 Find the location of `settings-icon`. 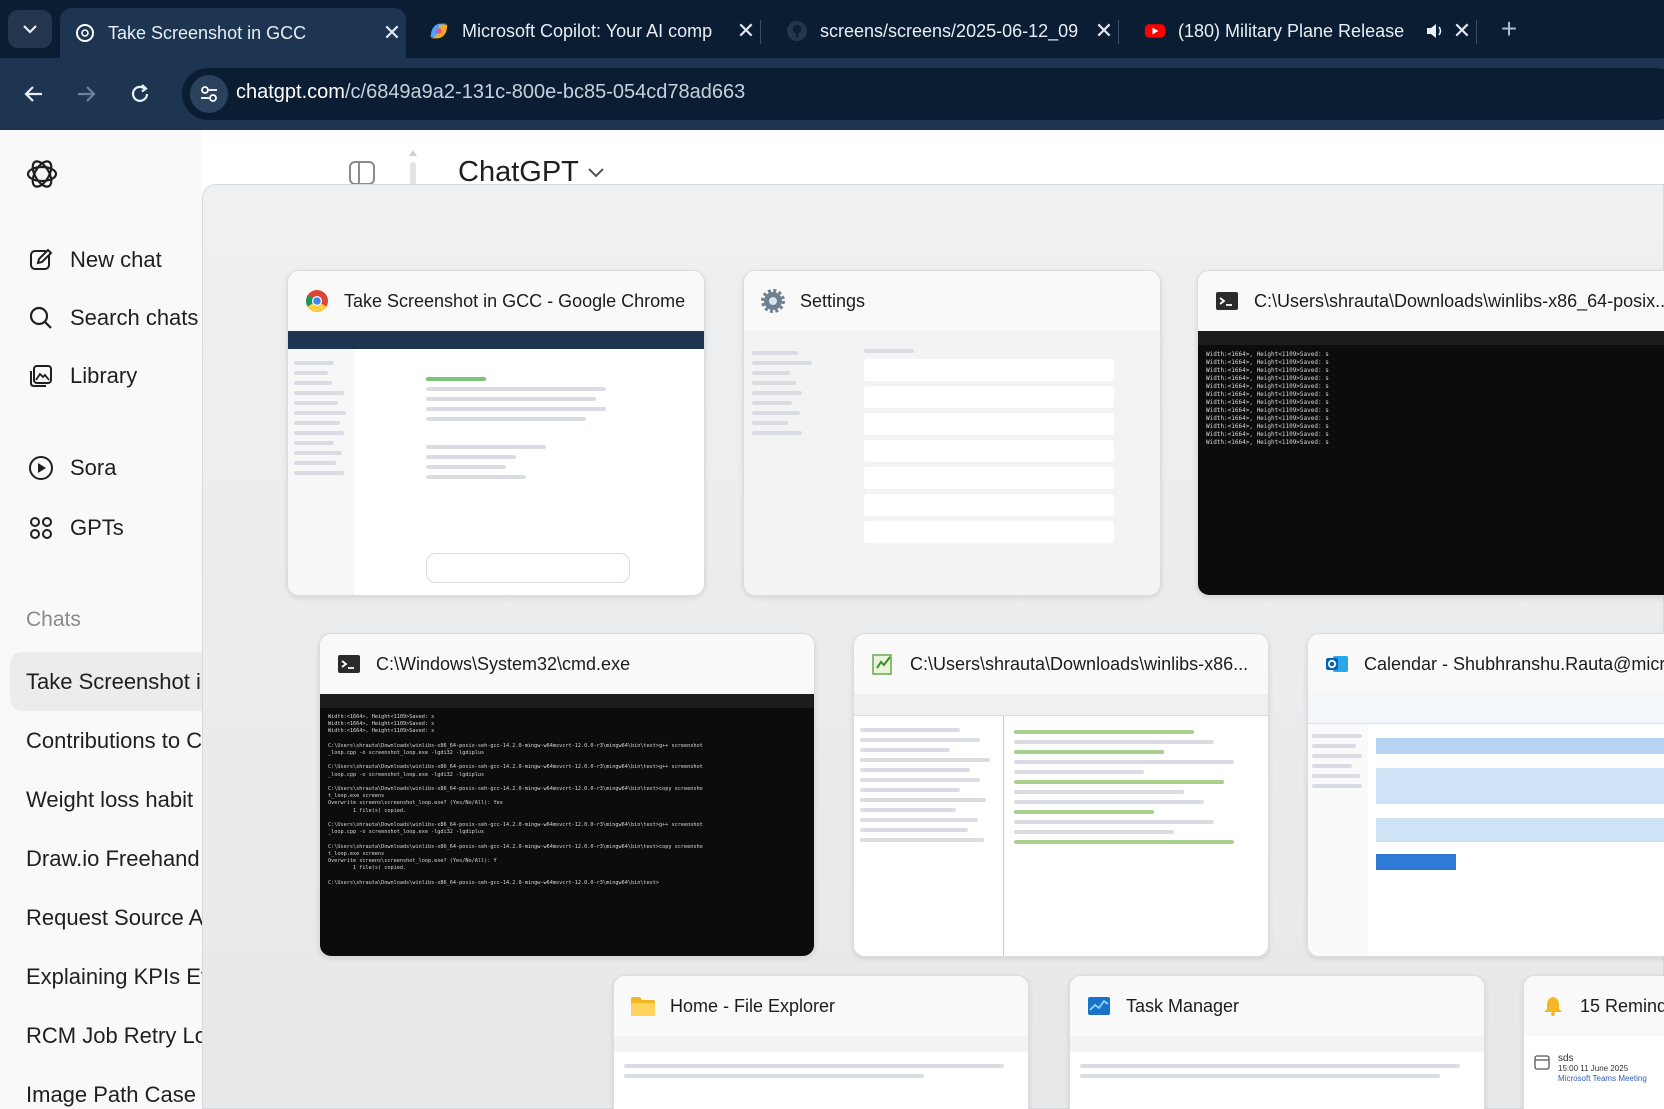

settings-icon is located at coordinates (773, 301).